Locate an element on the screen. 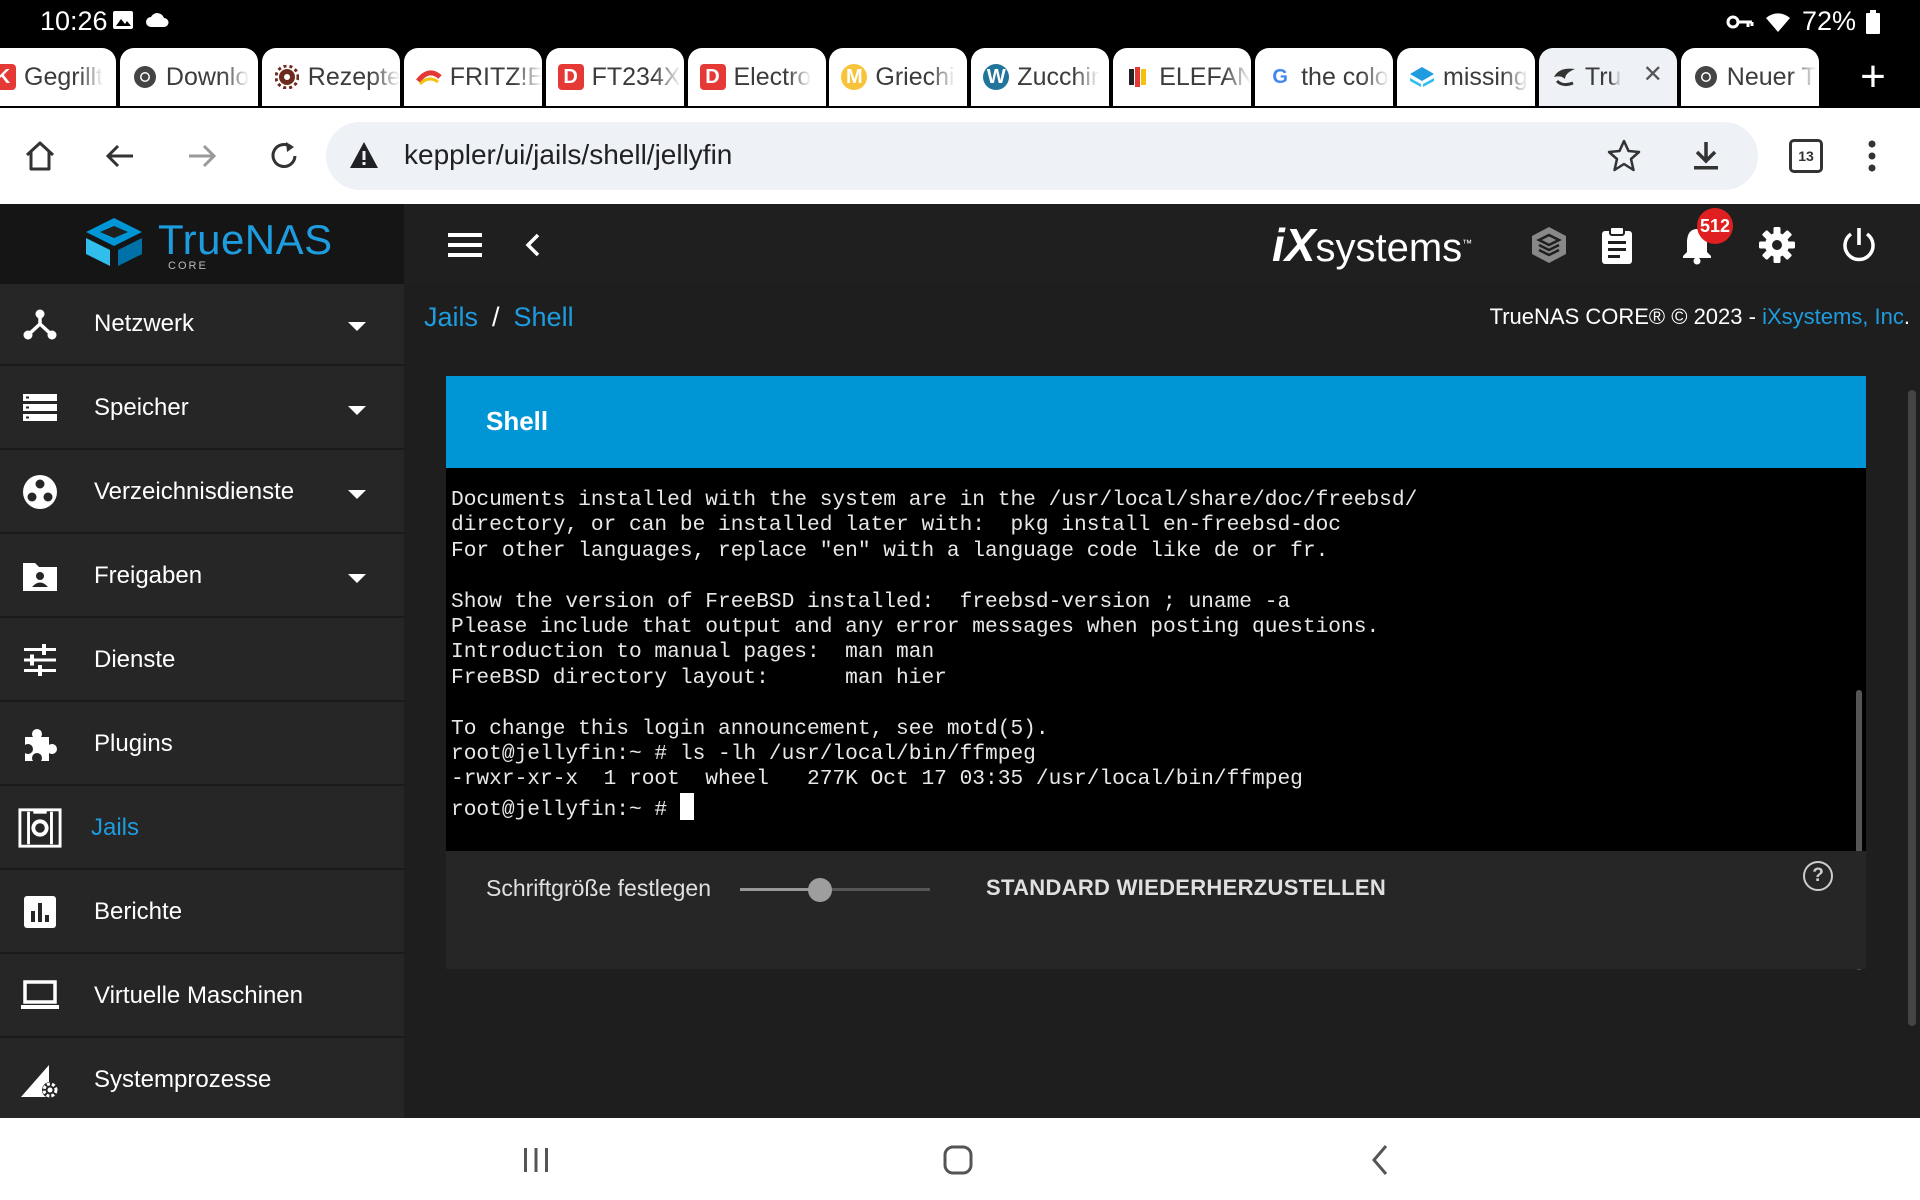  tab-favicon-icon: W is located at coordinates (996, 77).